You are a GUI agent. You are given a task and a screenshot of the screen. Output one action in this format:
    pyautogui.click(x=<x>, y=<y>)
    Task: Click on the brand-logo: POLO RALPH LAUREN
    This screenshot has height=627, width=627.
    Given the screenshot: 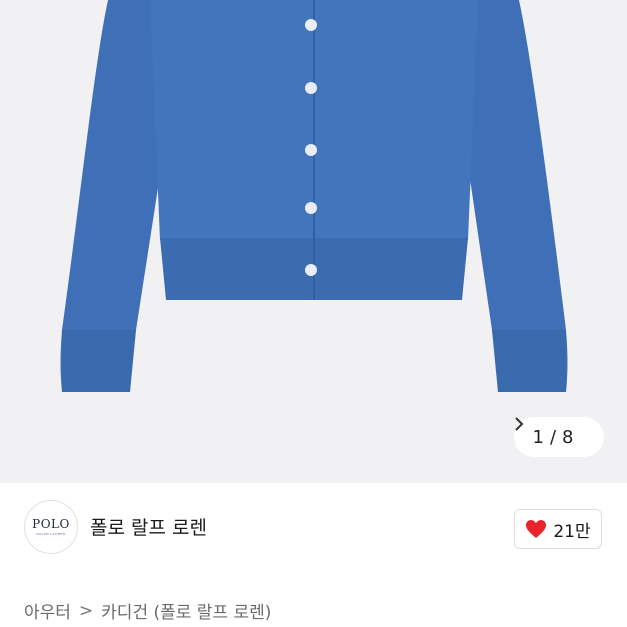 What is the action you would take?
    pyautogui.click(x=51, y=527)
    